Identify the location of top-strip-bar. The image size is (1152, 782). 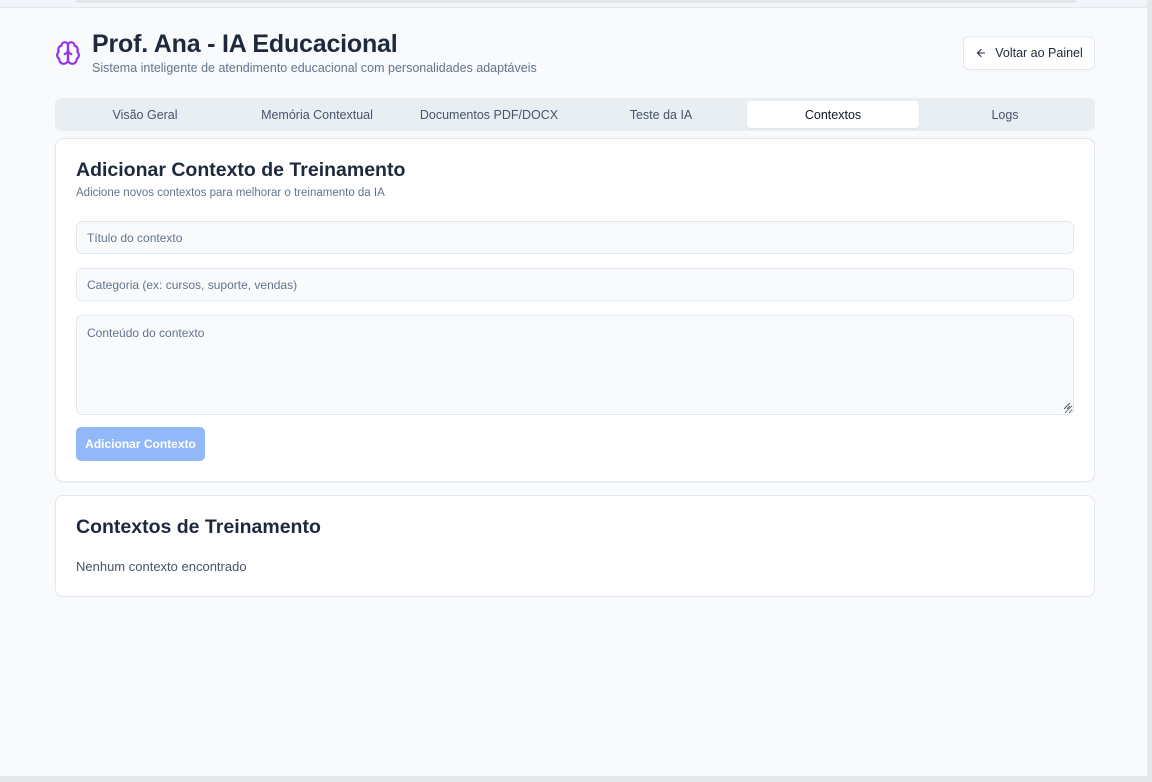
(576, 1).